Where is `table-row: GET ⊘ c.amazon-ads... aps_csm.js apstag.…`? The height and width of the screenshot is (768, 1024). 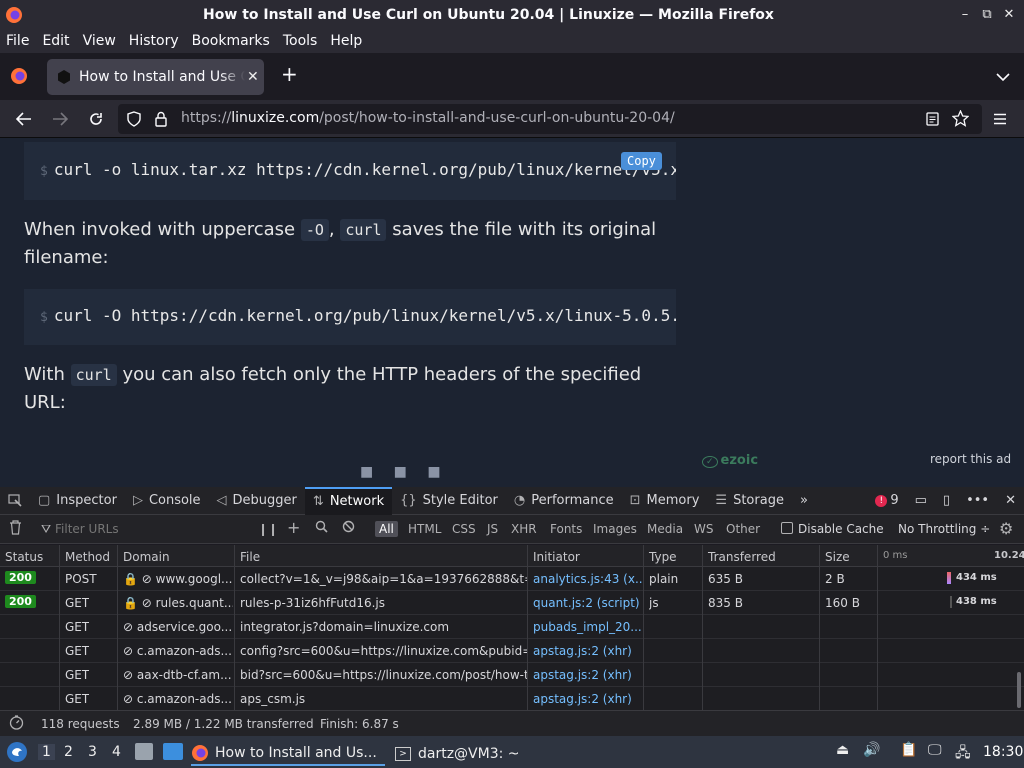 table-row: GET ⊘ c.amazon-ads... aps_csm.js apstag.… is located at coordinates (512, 699).